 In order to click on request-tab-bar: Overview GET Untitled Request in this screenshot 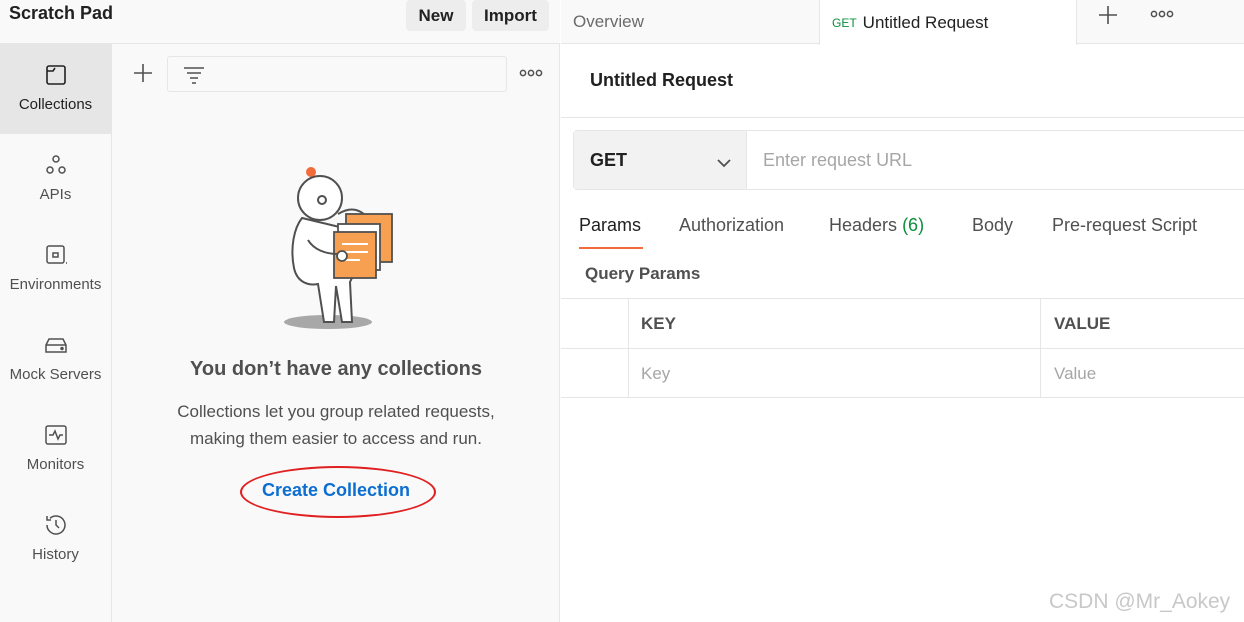, I will do `click(902, 22)`.